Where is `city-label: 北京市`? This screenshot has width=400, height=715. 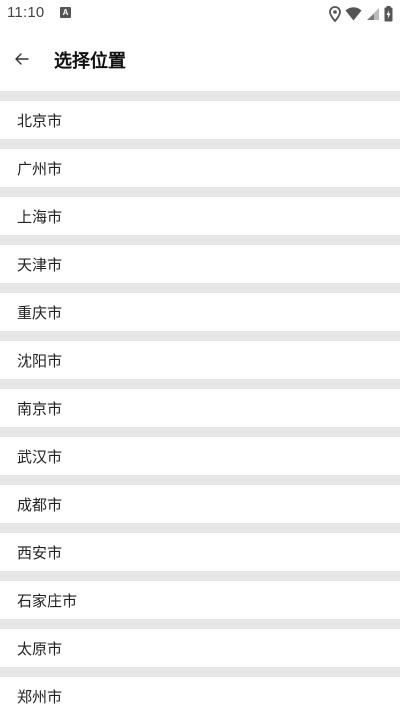 city-label: 北京市 is located at coordinates (40, 121).